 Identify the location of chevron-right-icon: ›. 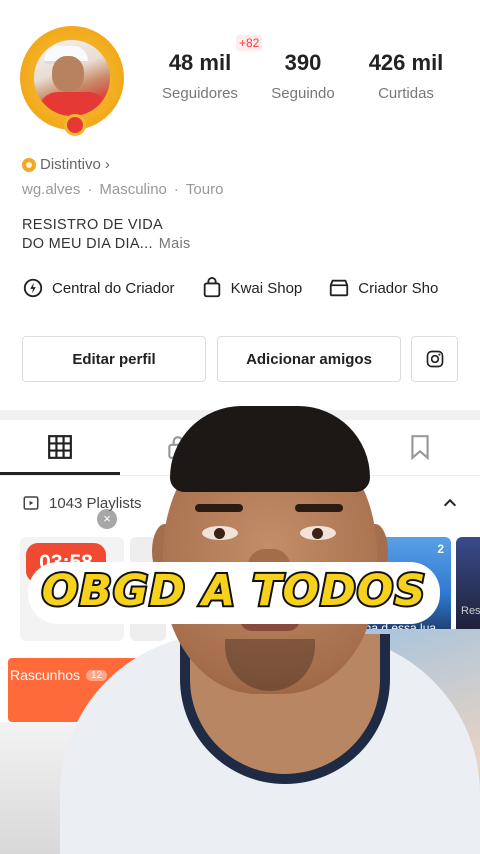
(107, 164).